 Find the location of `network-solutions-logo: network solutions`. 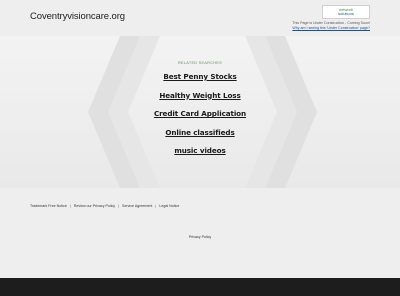

network-solutions-logo: network solutions is located at coordinates (346, 12).